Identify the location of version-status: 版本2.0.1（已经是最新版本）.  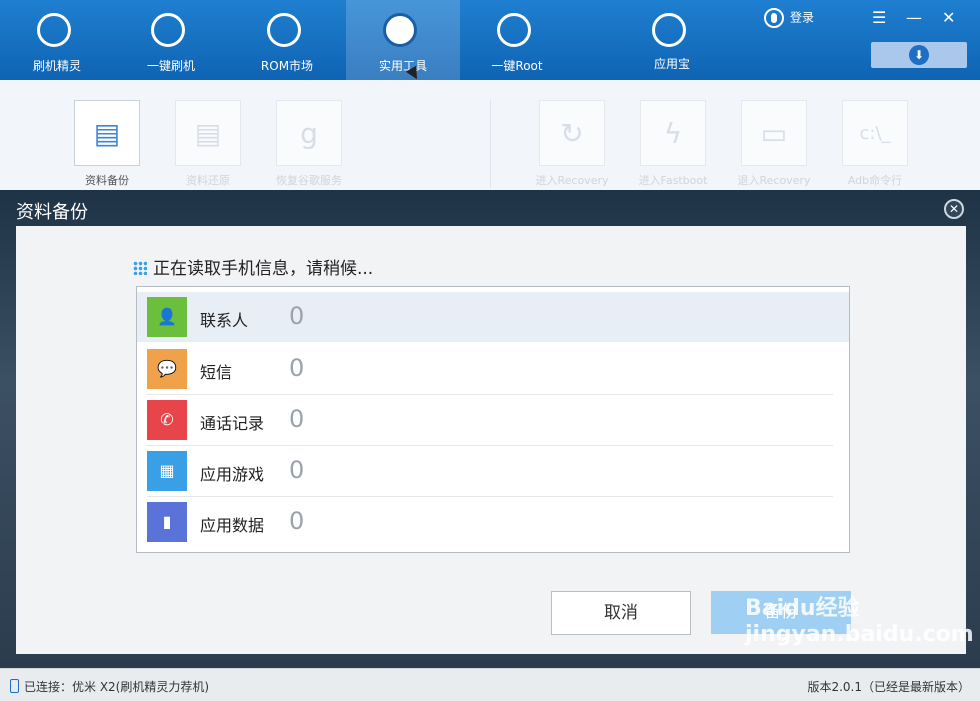
(888, 687).